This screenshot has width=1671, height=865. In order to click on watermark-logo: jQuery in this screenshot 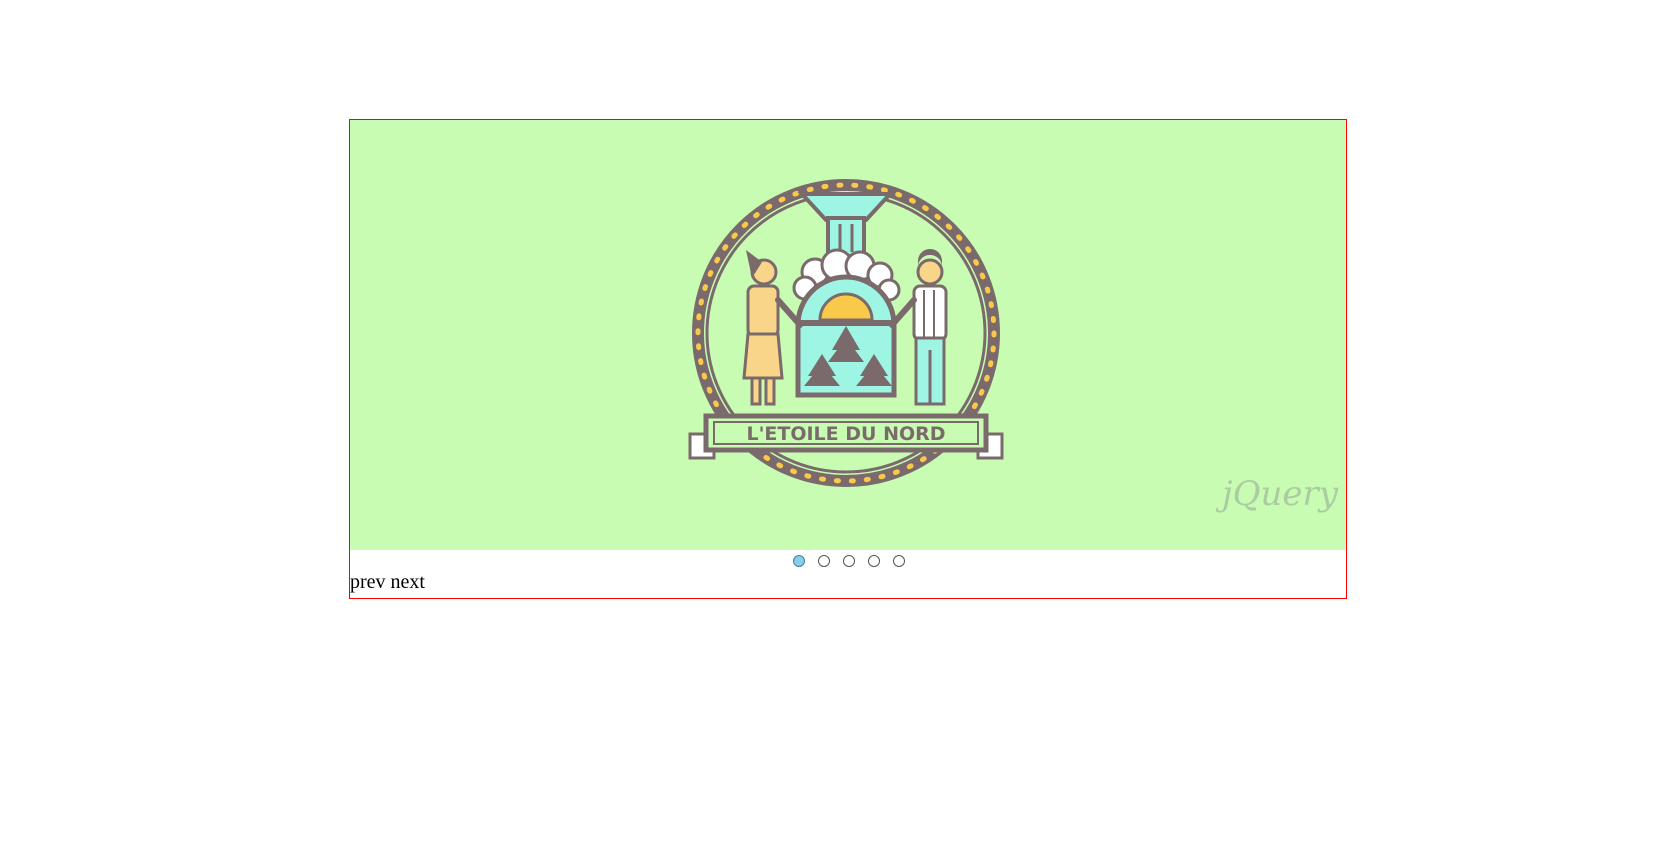, I will do `click(1277, 494)`.